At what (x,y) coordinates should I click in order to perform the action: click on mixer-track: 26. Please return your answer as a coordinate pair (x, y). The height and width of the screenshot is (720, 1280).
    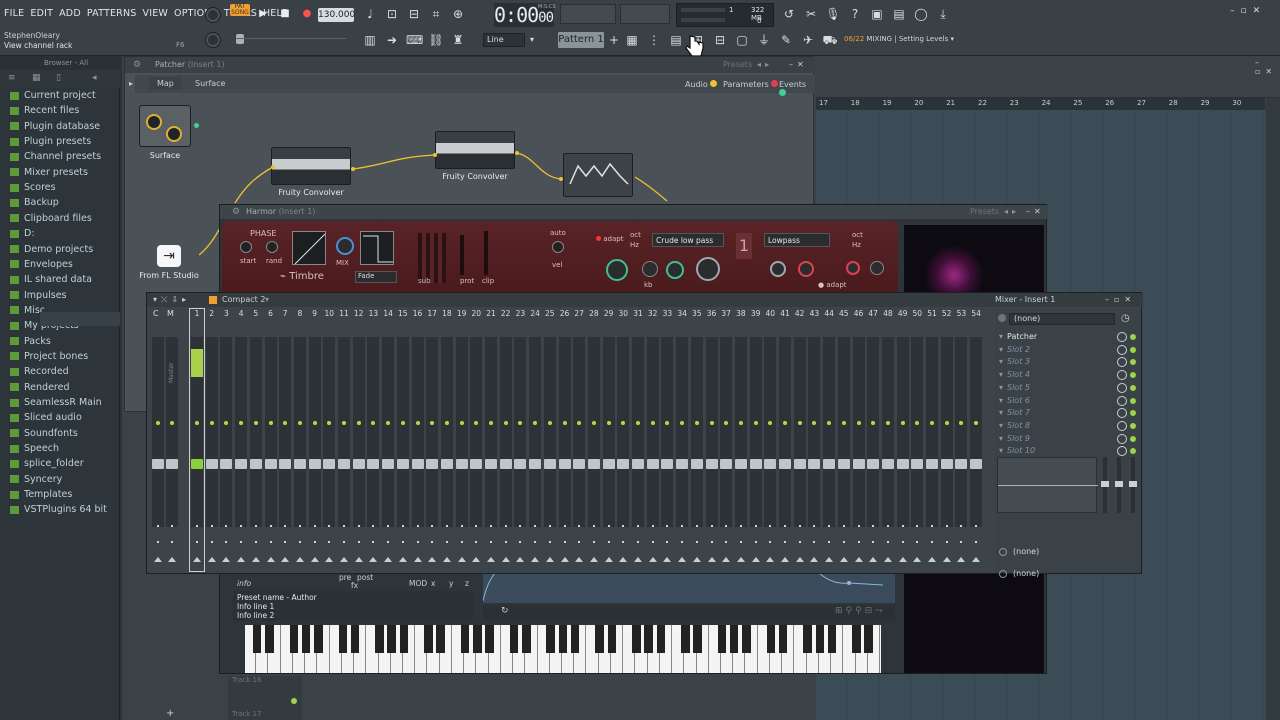
    Looking at the image, I should click on (565, 440).